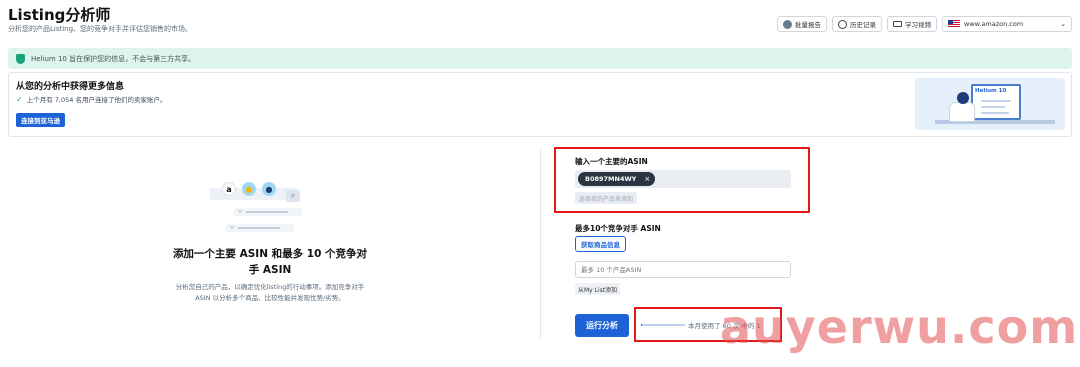  Describe the element at coordinates (954, 24) in the screenshot. I see `us-flag-icon` at that location.